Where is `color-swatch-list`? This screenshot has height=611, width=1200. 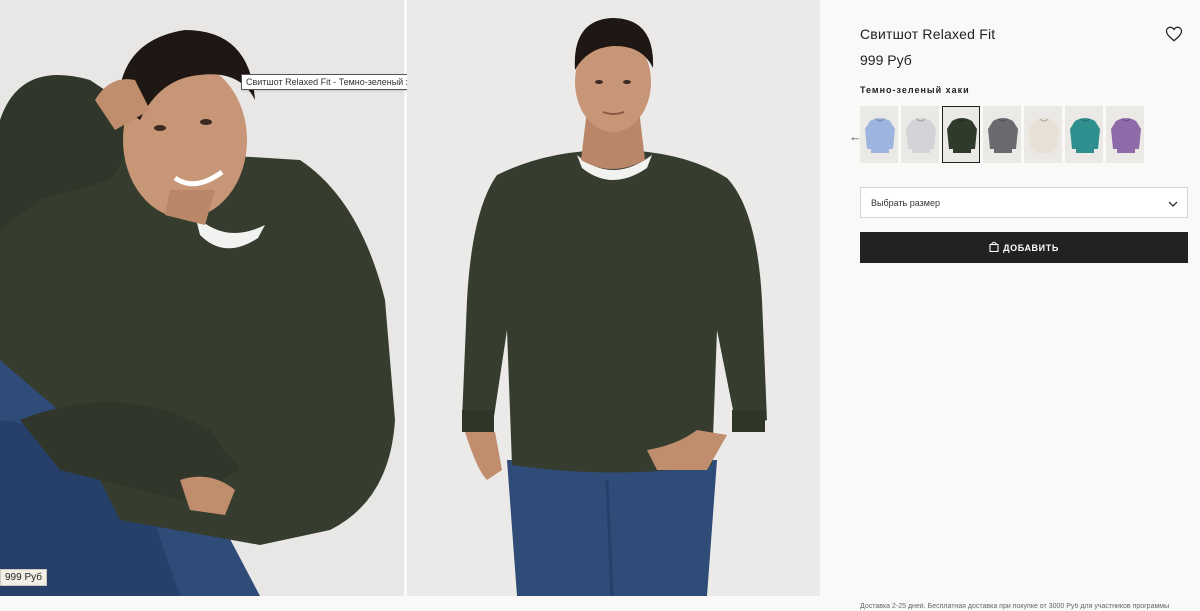 color-swatch-list is located at coordinates (1002, 134).